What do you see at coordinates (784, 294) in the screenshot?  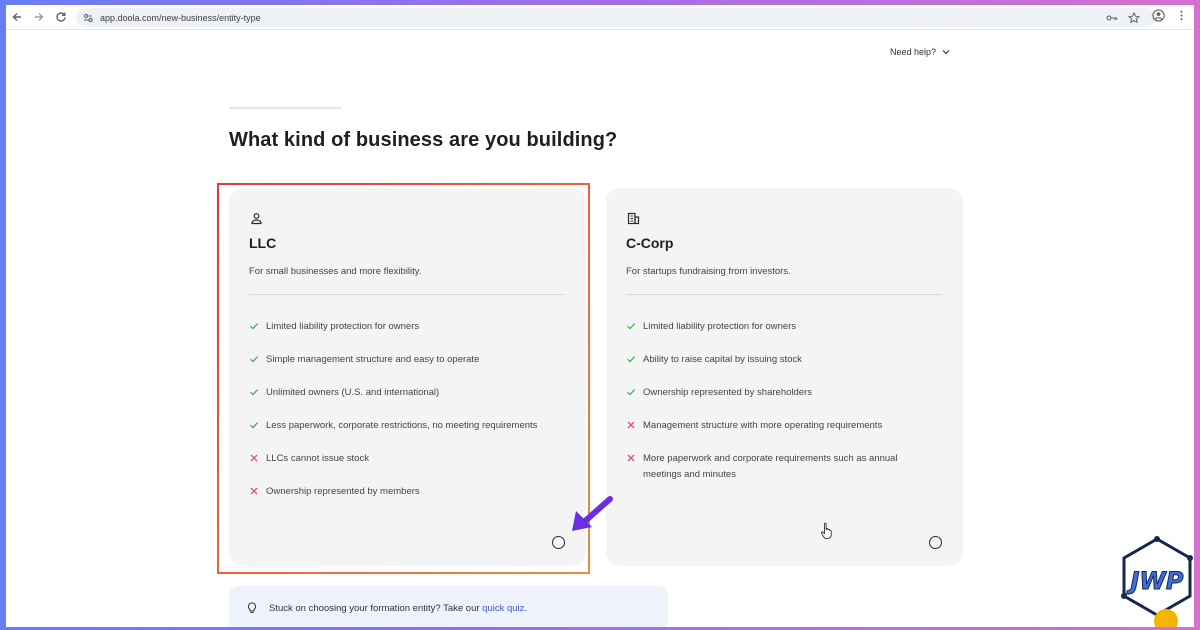 I see `card-divider` at bounding box center [784, 294].